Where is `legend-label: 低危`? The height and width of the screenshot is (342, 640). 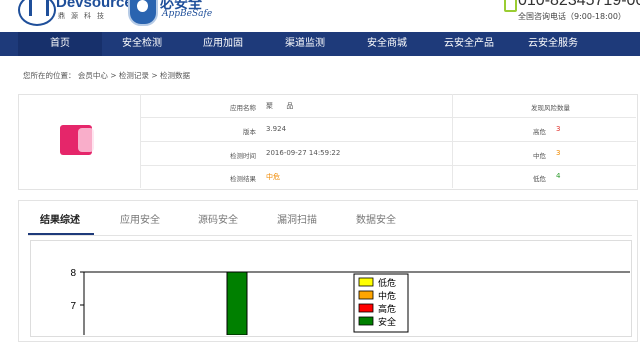
legend-label: 低危 is located at coordinates (387, 283).